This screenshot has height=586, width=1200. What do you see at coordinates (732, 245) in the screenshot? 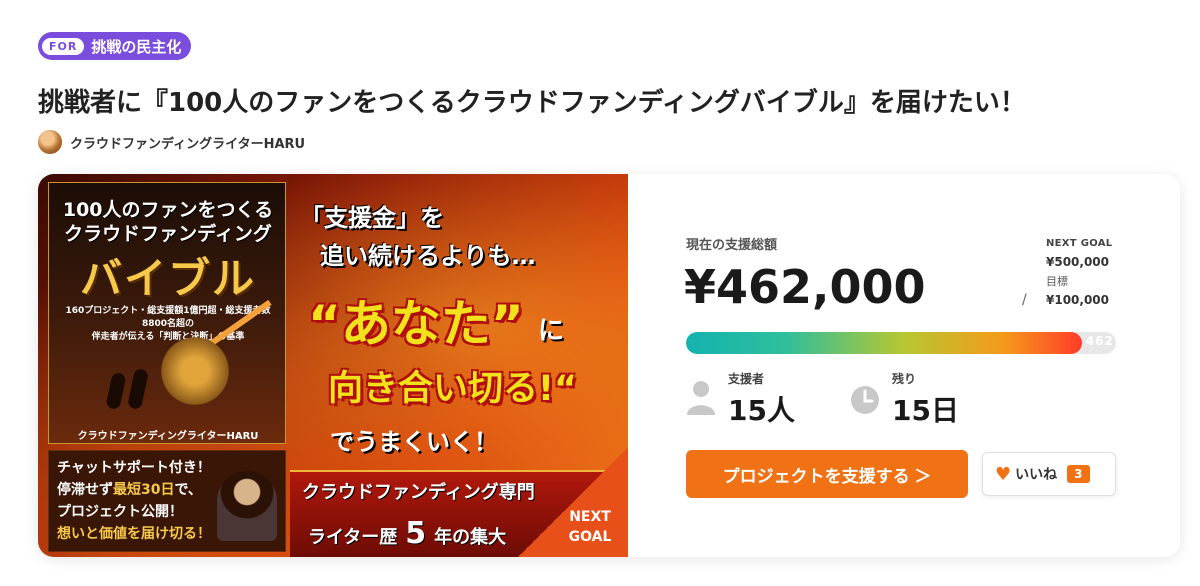
I see `raised-label: 現在の支援総額` at bounding box center [732, 245].